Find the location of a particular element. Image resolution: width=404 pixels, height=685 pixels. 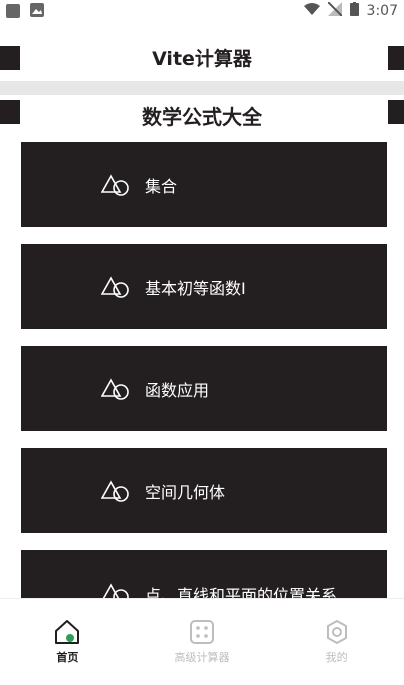

nav-profile: 我的 is located at coordinates (336, 642).